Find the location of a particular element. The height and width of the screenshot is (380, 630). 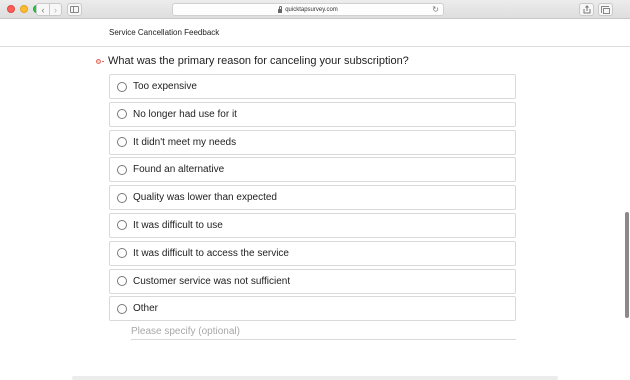

option-didnt-meet-needs: It didn't meet my needs is located at coordinates (312, 142).